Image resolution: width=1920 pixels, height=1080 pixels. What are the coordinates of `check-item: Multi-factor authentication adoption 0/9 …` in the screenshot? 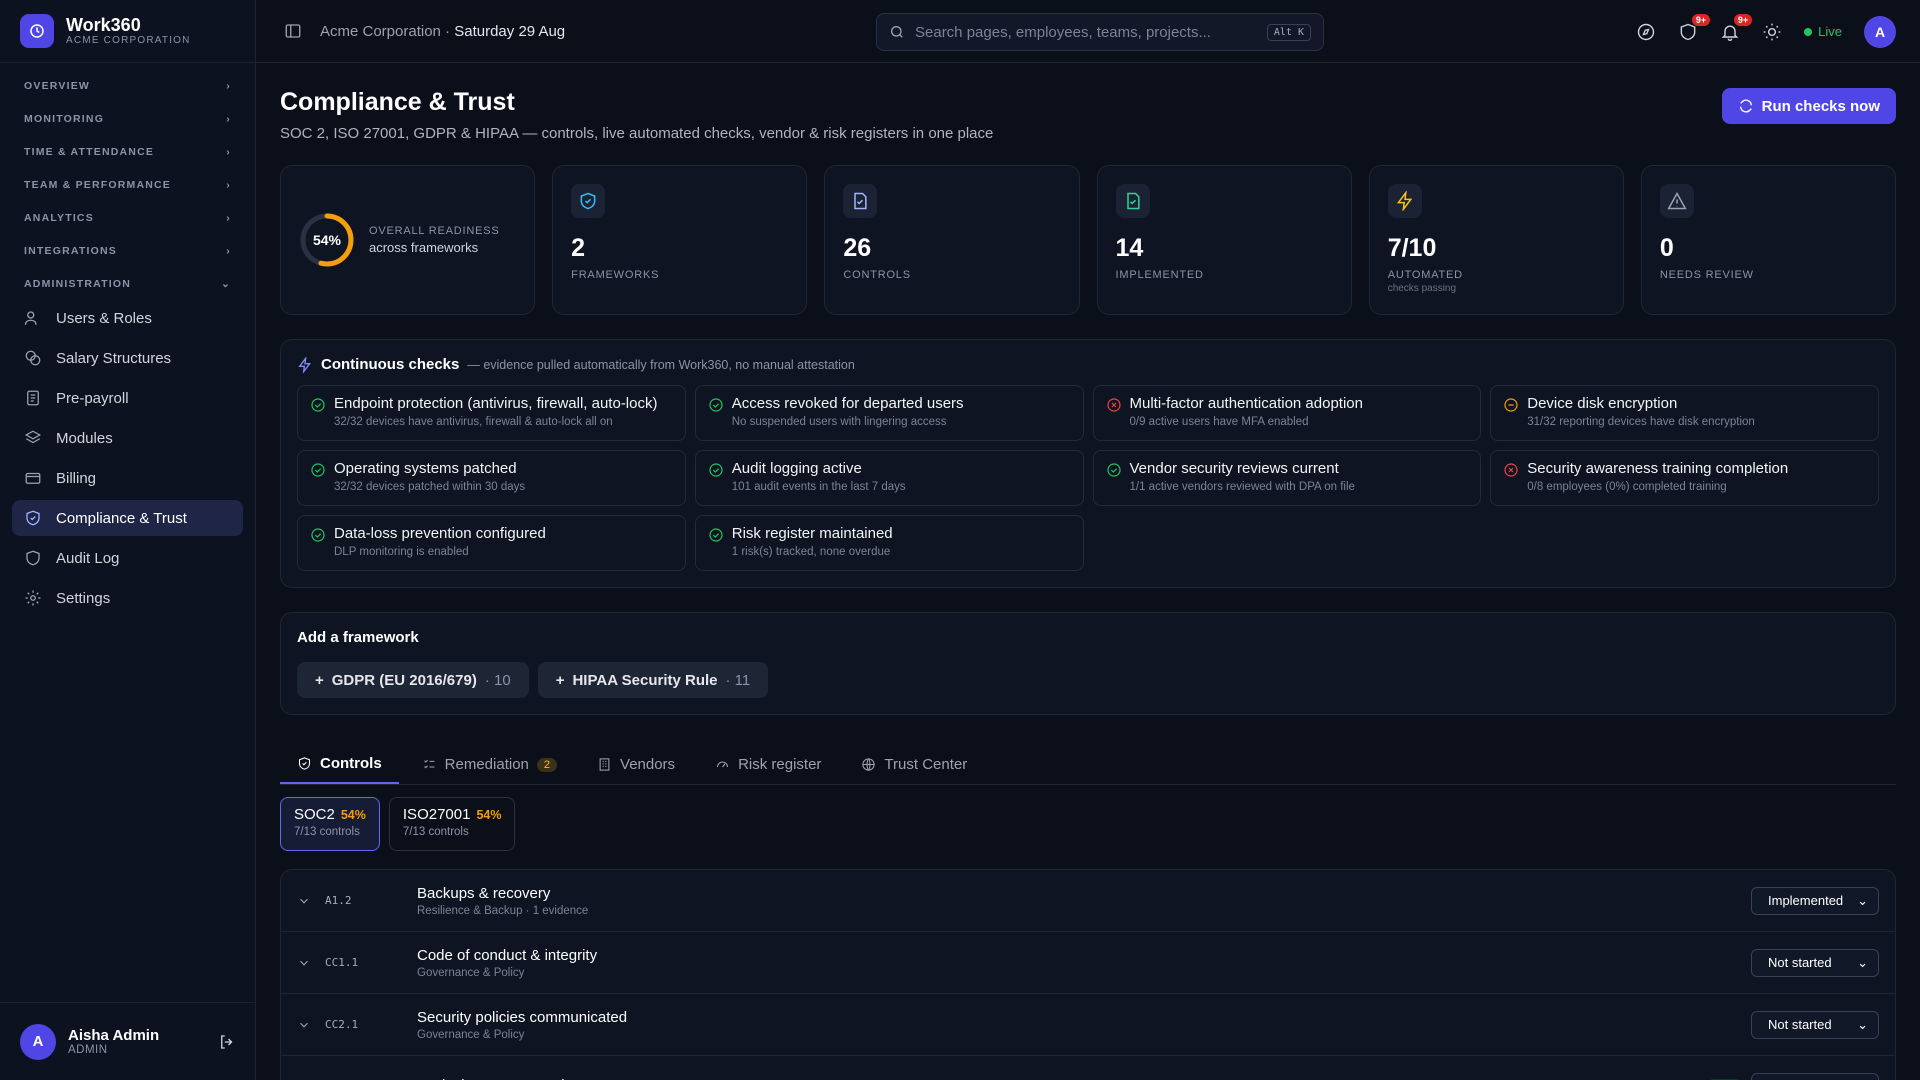 It's located at (1287, 413).